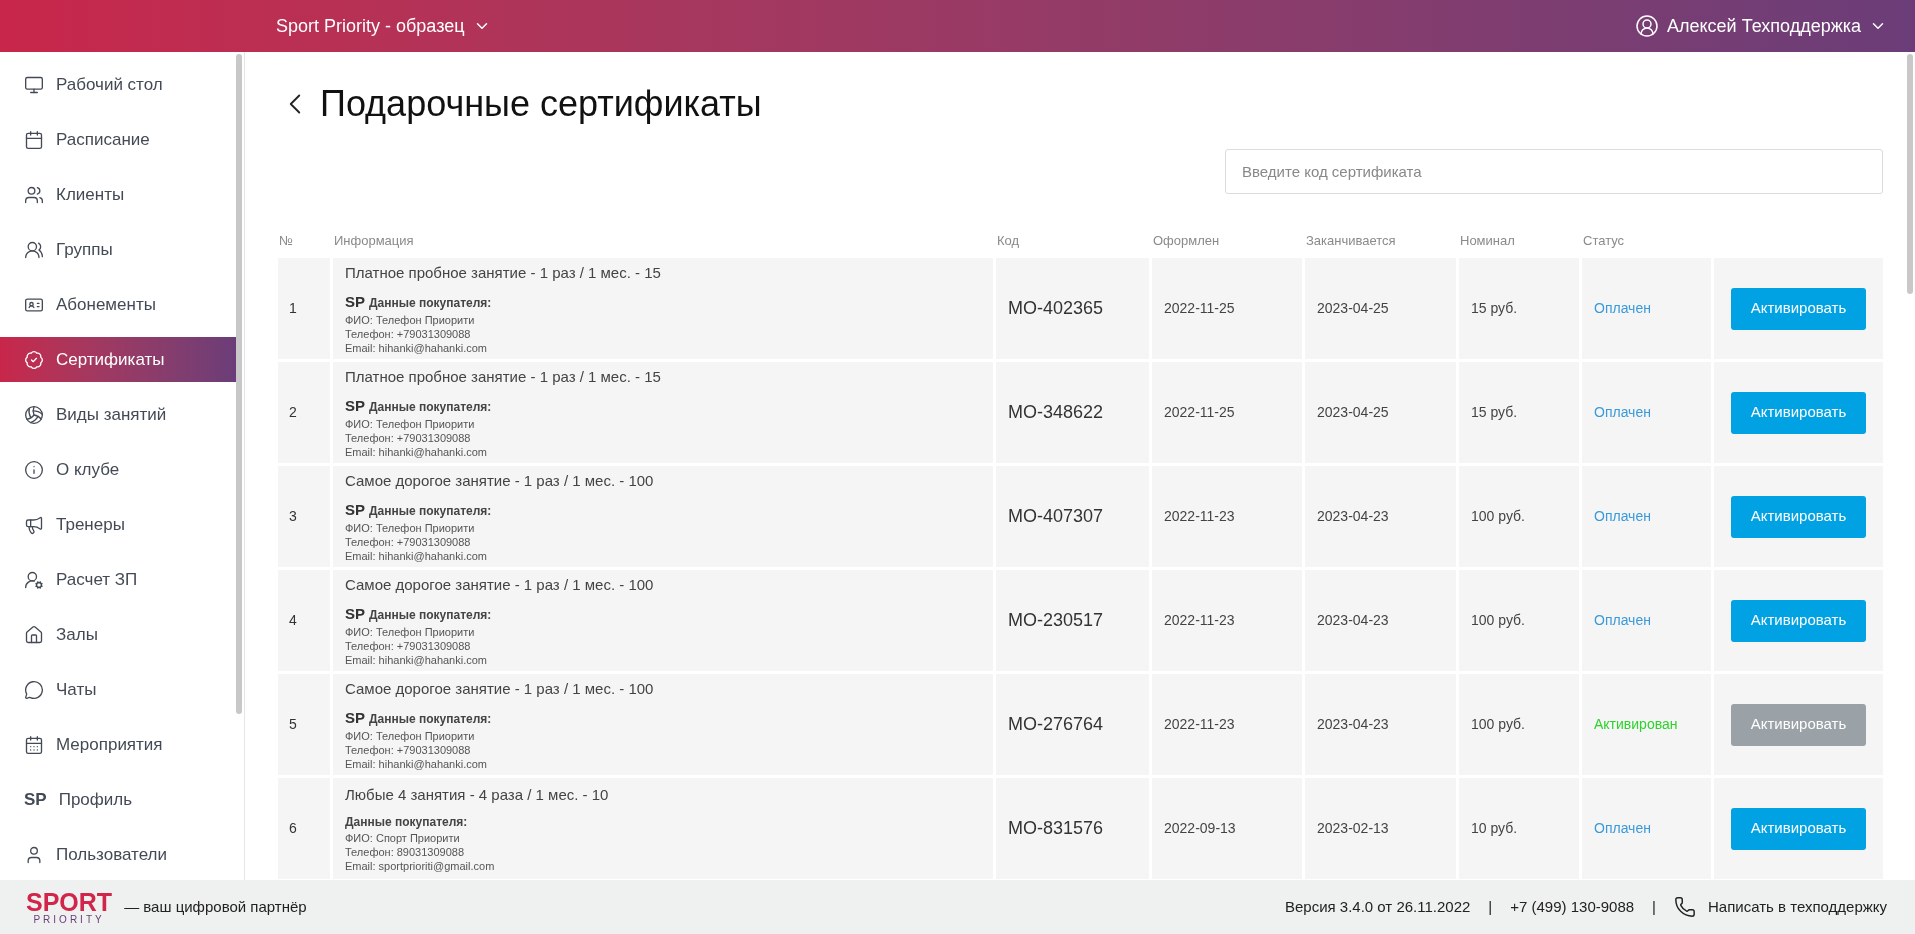 The height and width of the screenshot is (934, 1915). I want to click on sidebar-item: Чаты, so click(118, 689).